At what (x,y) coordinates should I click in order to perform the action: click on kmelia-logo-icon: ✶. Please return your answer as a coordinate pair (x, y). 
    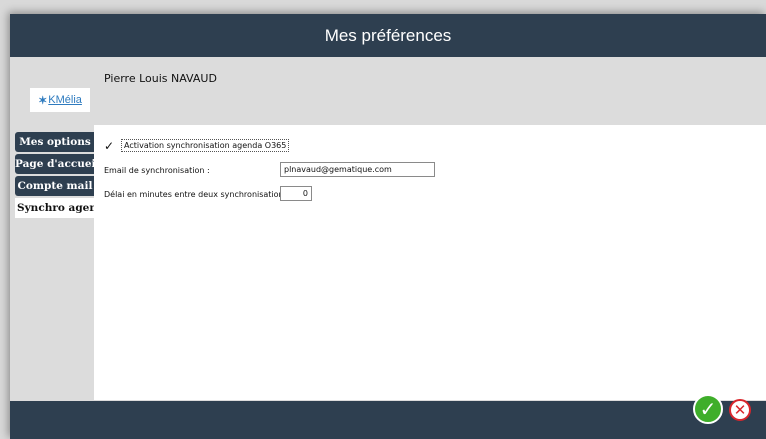
    Looking at the image, I should click on (43, 100).